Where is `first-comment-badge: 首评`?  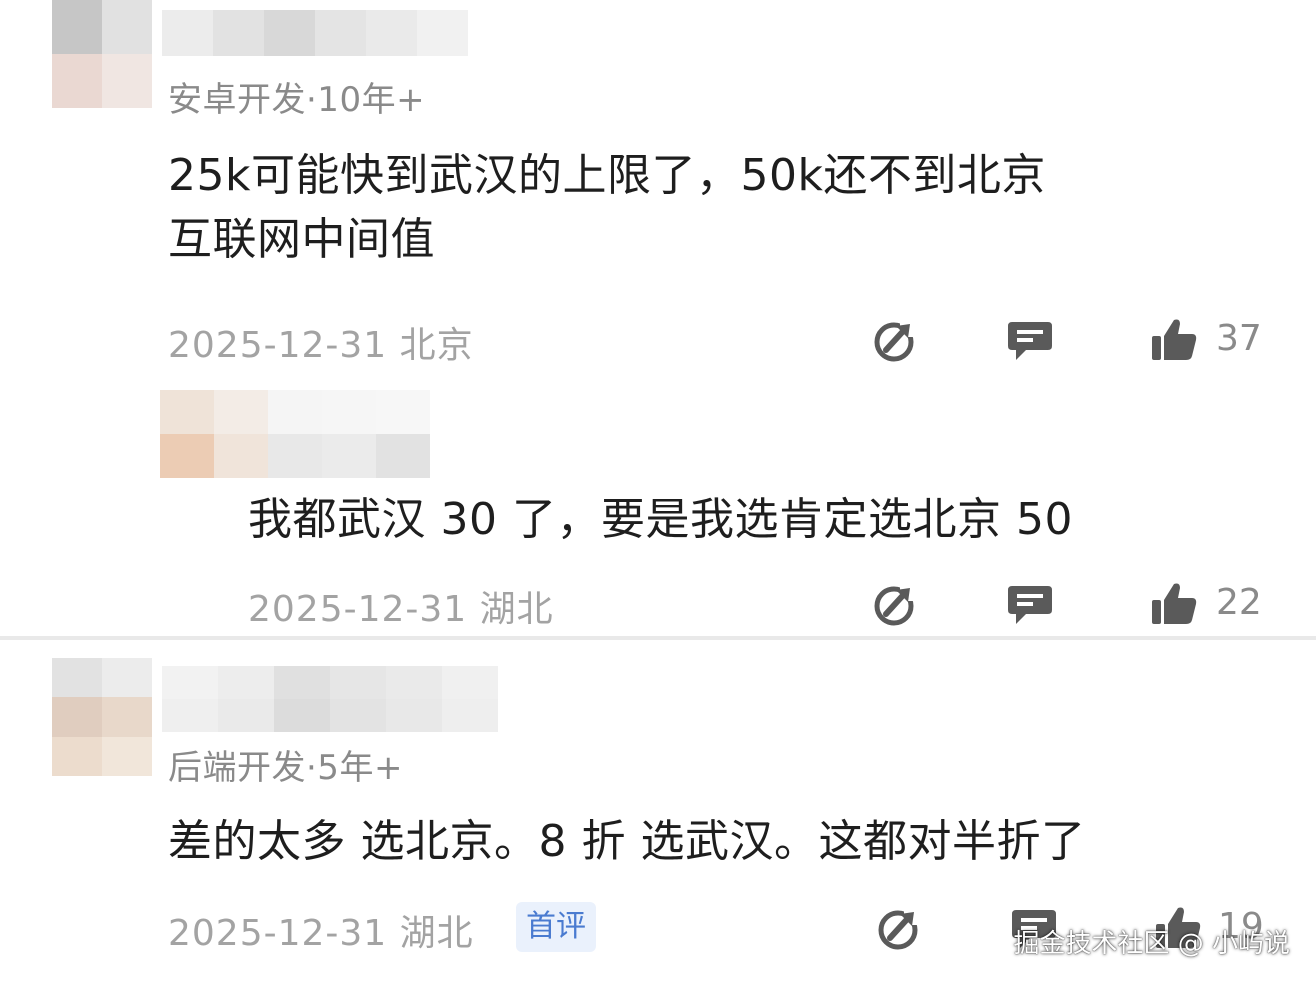
first-comment-badge: 首评 is located at coordinates (556, 927).